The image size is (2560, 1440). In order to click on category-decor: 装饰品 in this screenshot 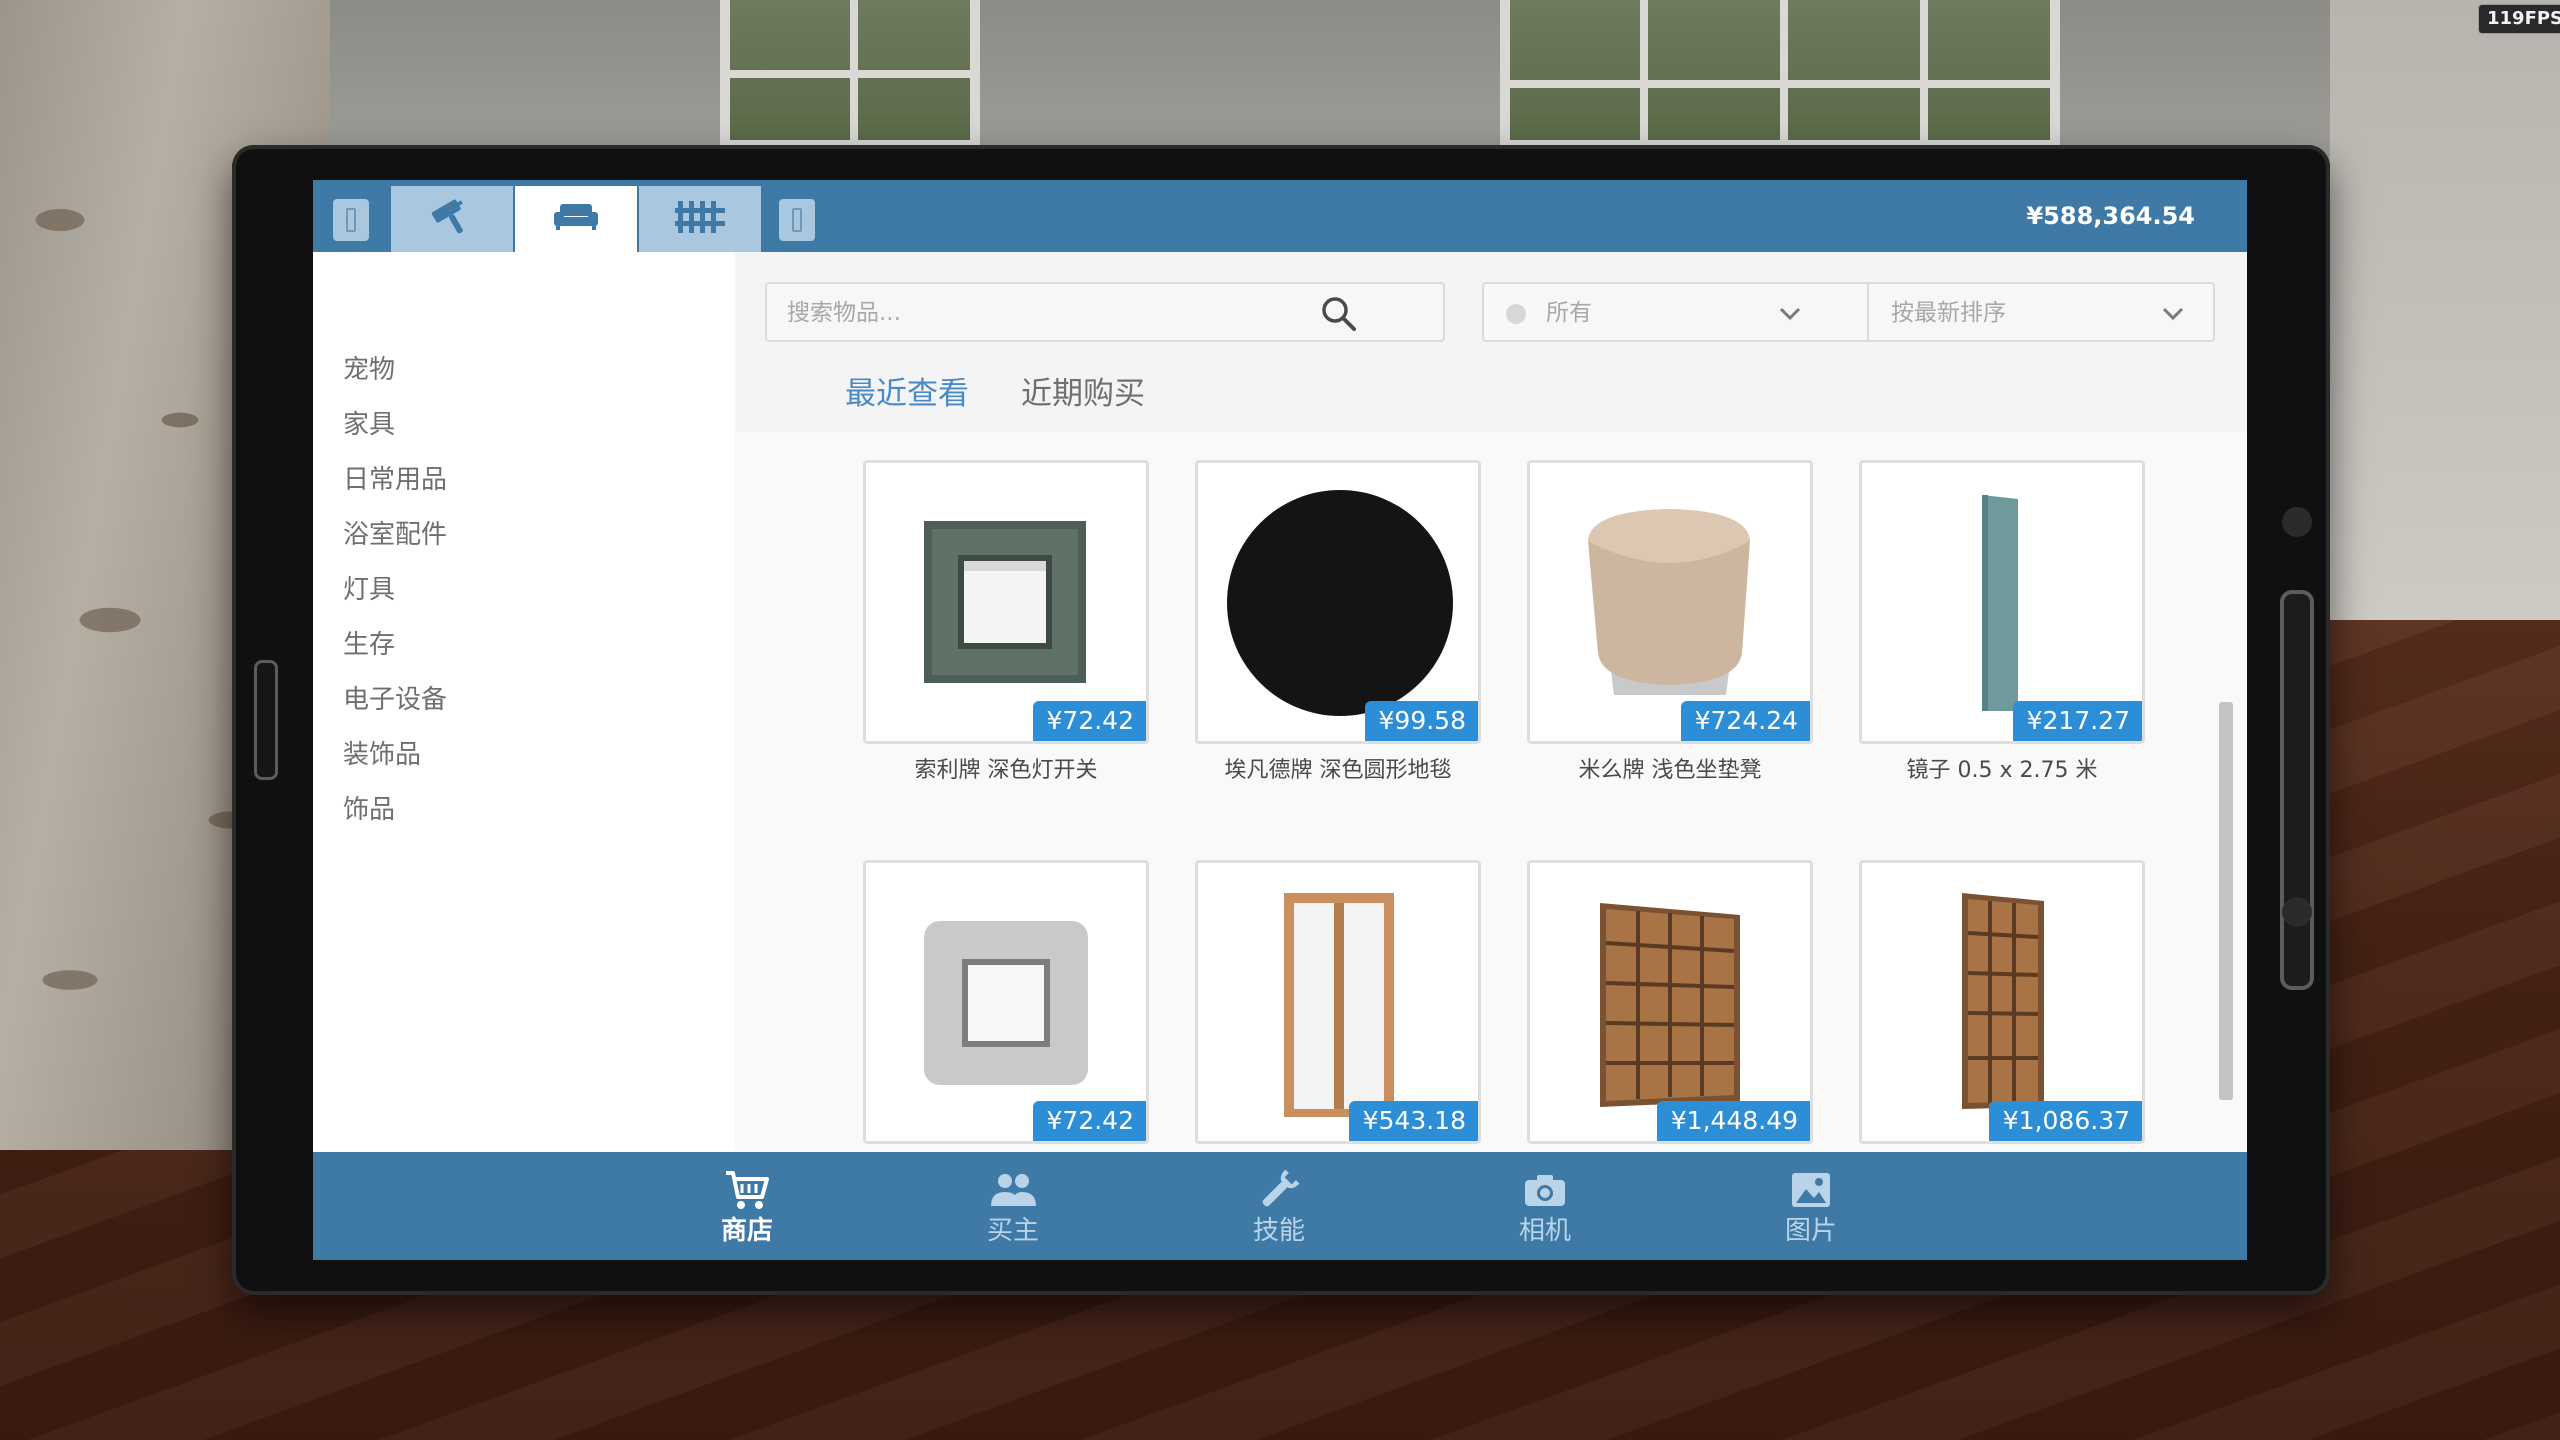, I will do `click(382, 755)`.